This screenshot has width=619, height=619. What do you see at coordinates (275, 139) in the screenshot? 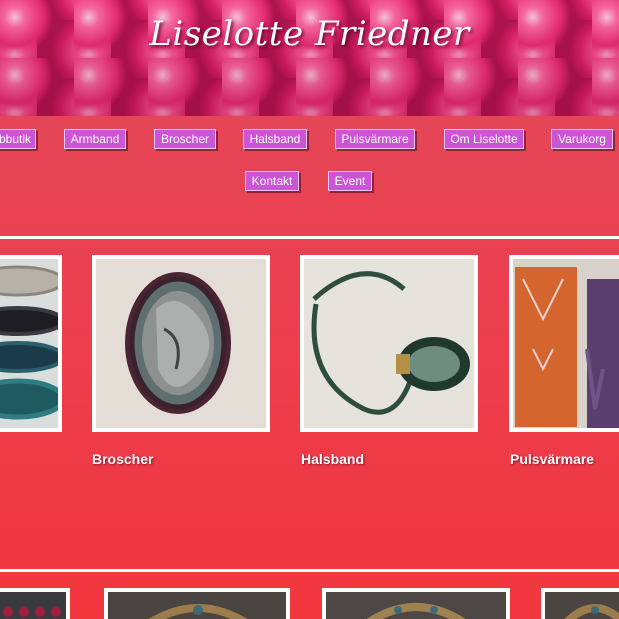
I see `nav-item-halsband: Halsband` at bounding box center [275, 139].